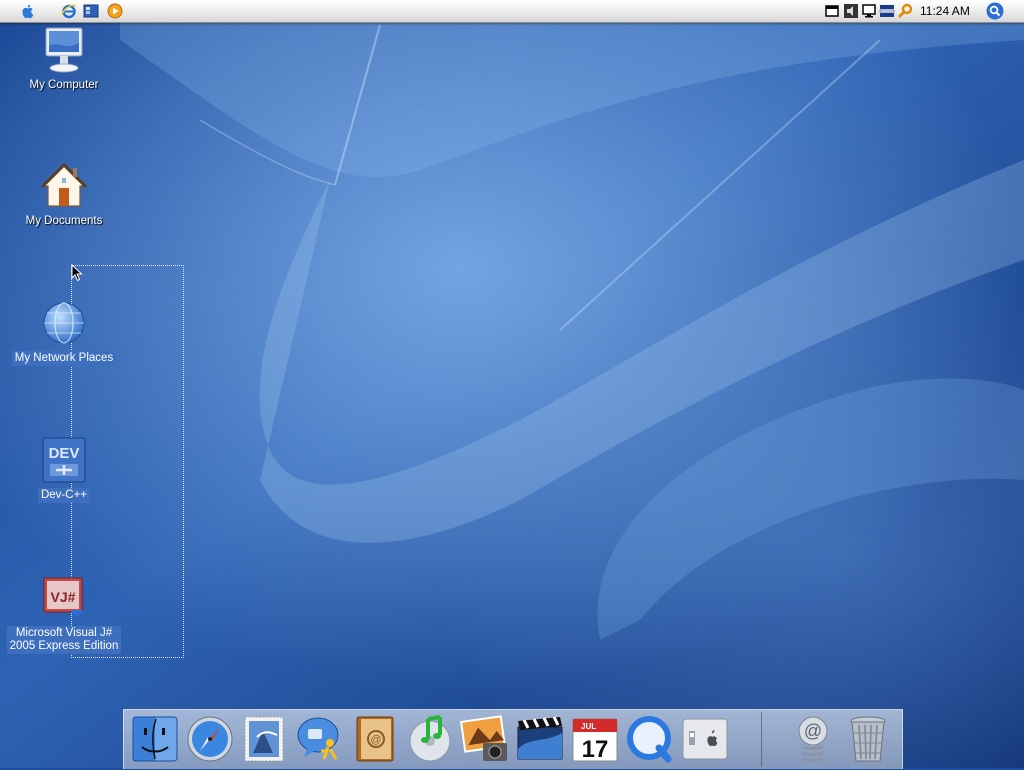 This screenshot has height=770, width=1024. What do you see at coordinates (77, 273) in the screenshot?
I see `mouse-cursor-icon` at bounding box center [77, 273].